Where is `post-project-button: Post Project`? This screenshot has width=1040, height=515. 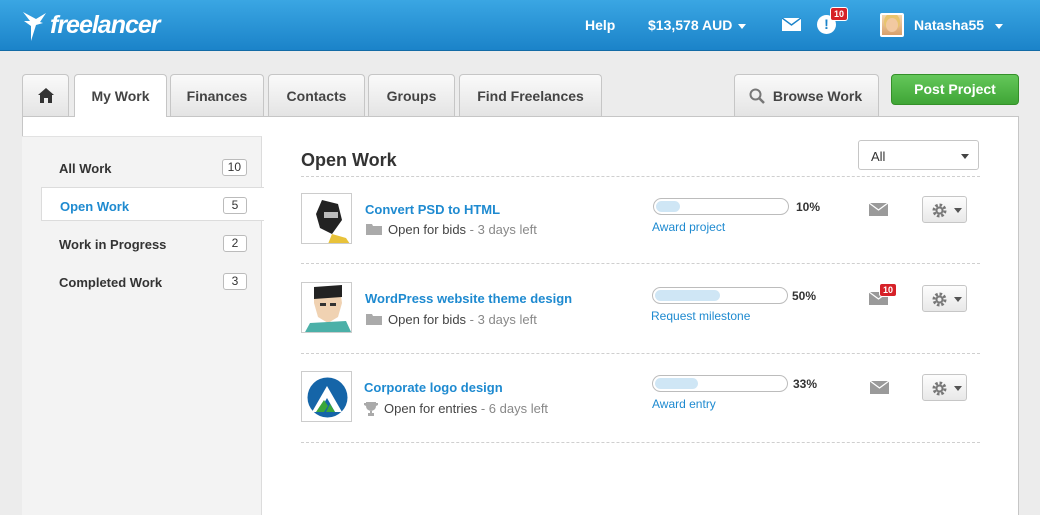 post-project-button: Post Project is located at coordinates (955, 89).